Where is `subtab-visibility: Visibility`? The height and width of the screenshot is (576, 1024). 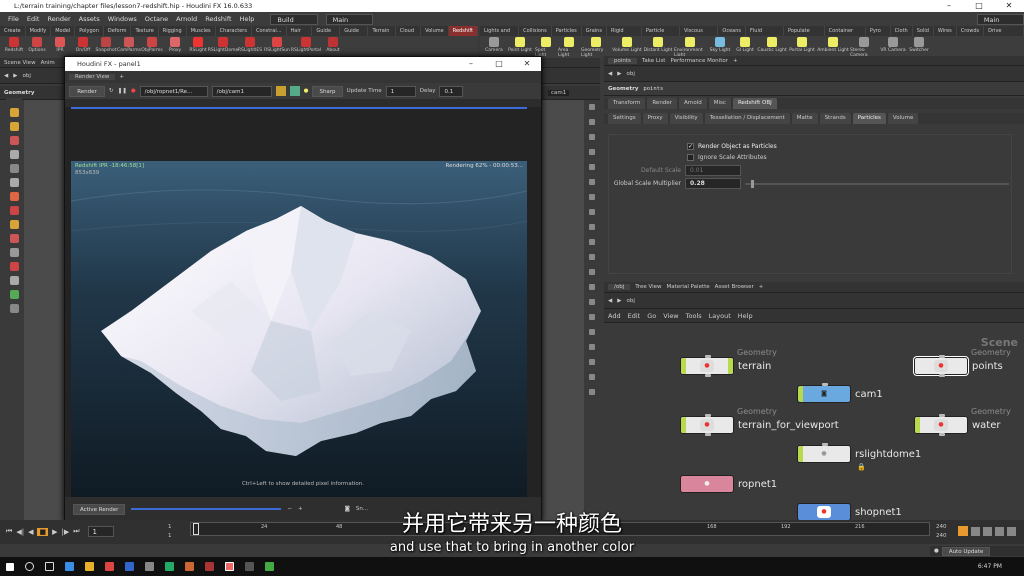
subtab-visibility: Visibility is located at coordinates (686, 118).